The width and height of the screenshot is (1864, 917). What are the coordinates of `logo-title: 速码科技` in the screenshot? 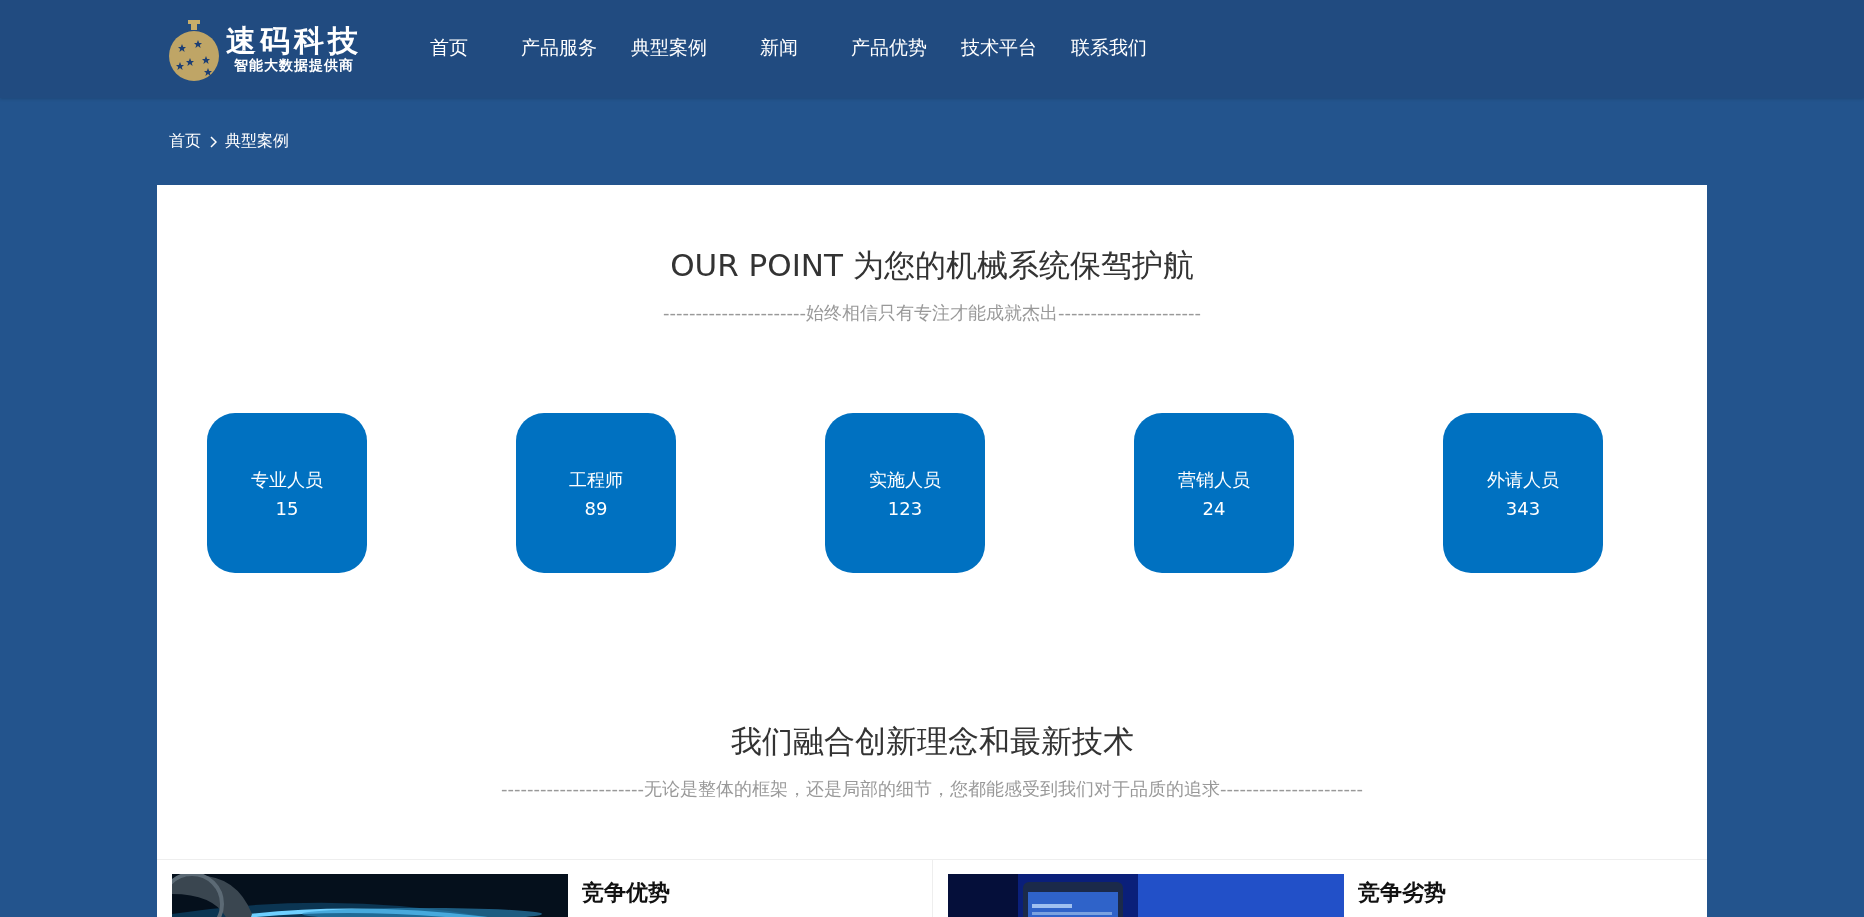 It's located at (294, 40).